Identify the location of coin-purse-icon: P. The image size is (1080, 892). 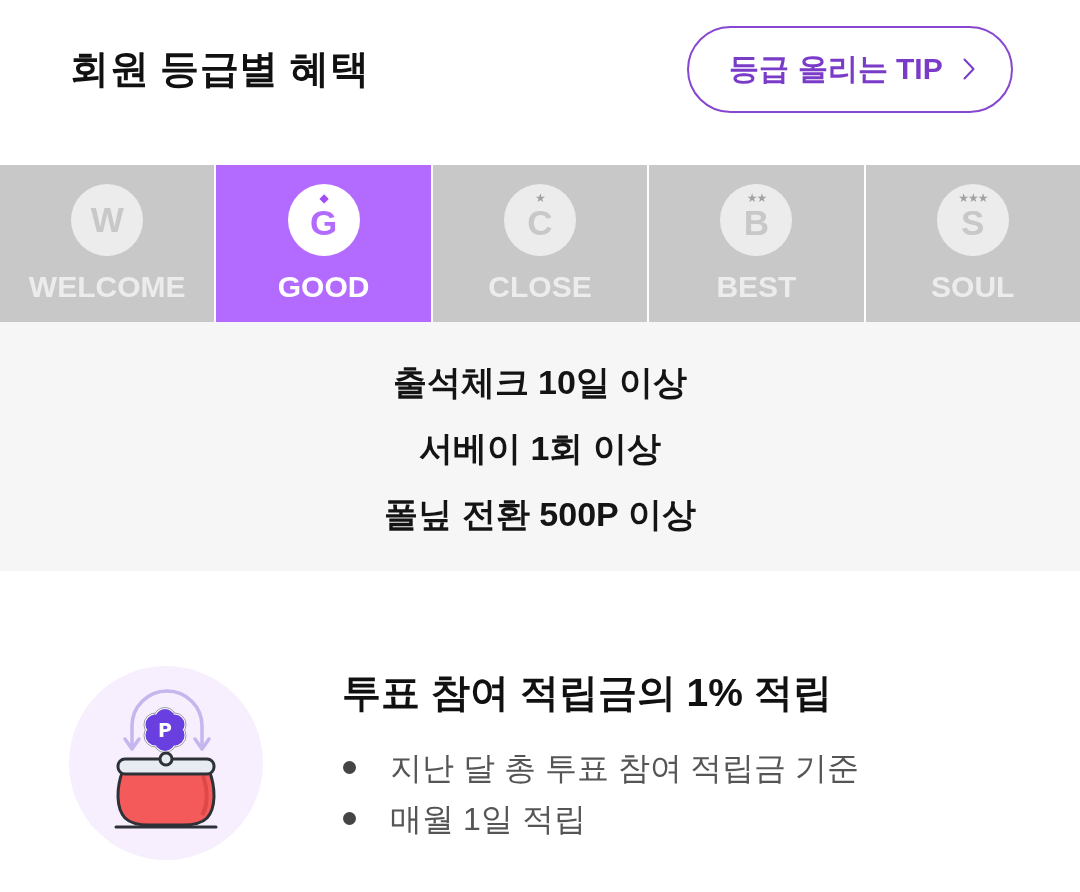
(166, 763).